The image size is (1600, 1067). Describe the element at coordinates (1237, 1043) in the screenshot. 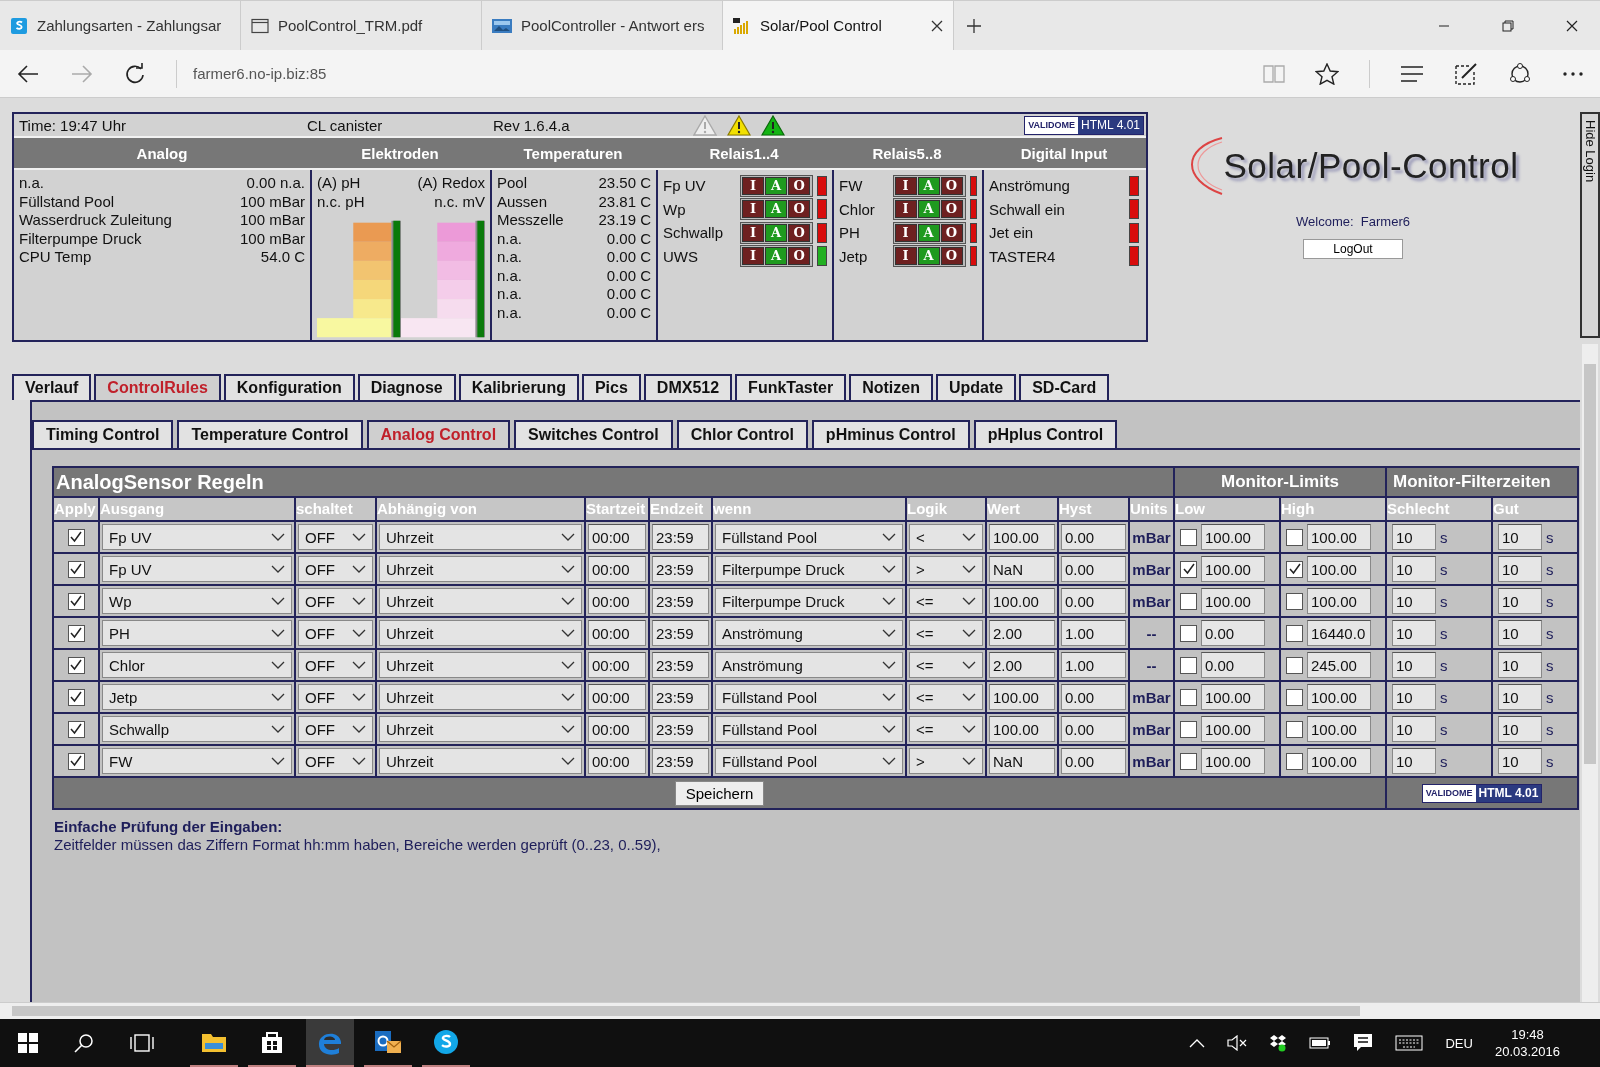

I see `speaker-muted-icon` at that location.